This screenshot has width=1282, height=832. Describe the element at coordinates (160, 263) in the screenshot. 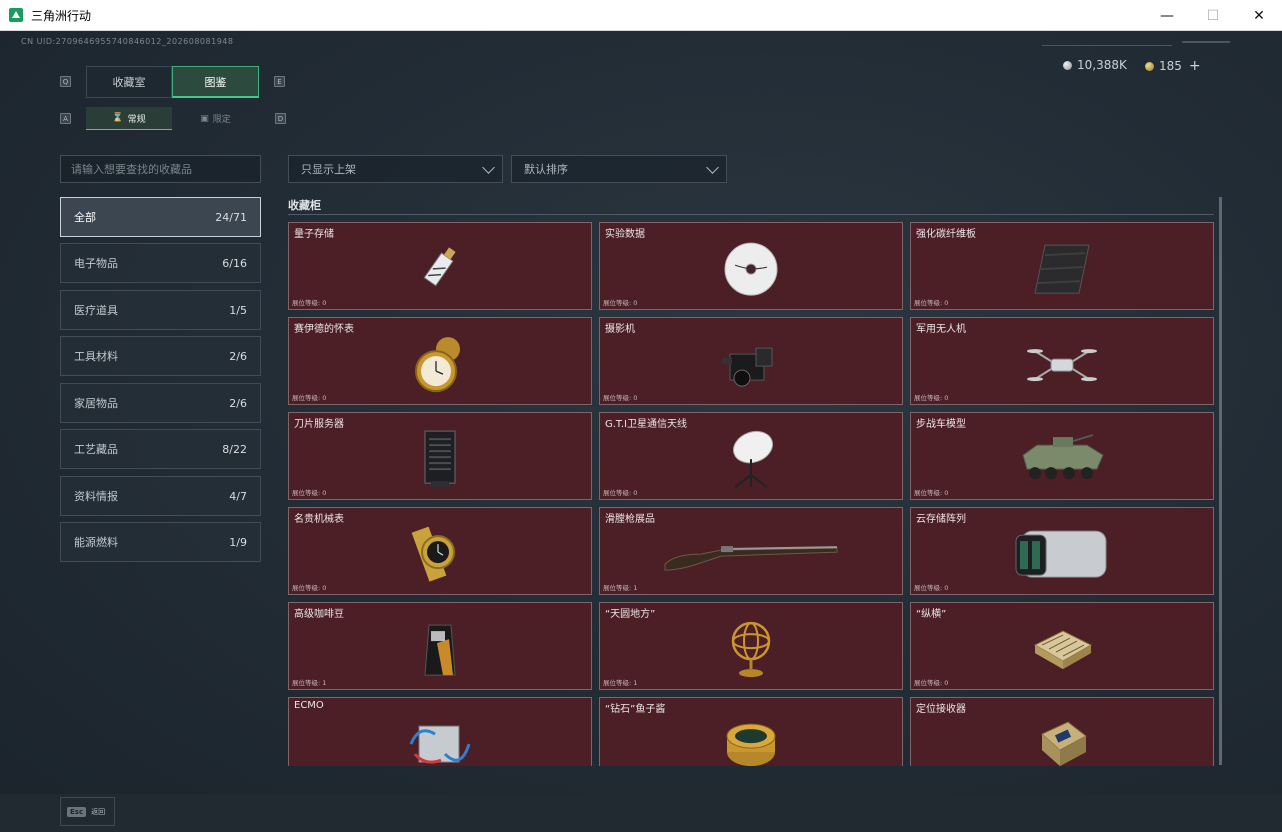

I see `category-electronics: 电子物品 6/16` at that location.